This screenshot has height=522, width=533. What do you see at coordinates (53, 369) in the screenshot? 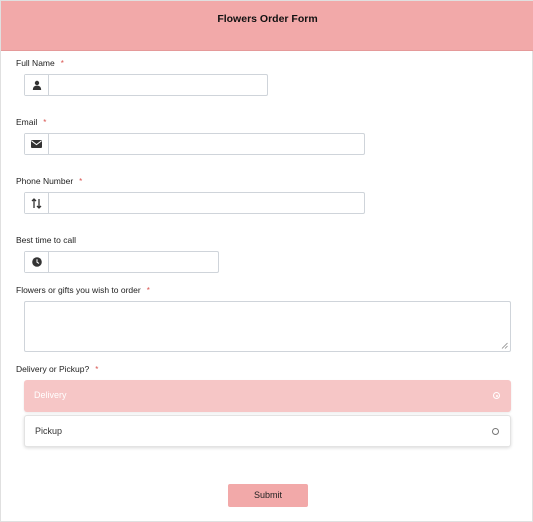
I see `delivery-label-text: Delivery or Pickup?` at bounding box center [53, 369].